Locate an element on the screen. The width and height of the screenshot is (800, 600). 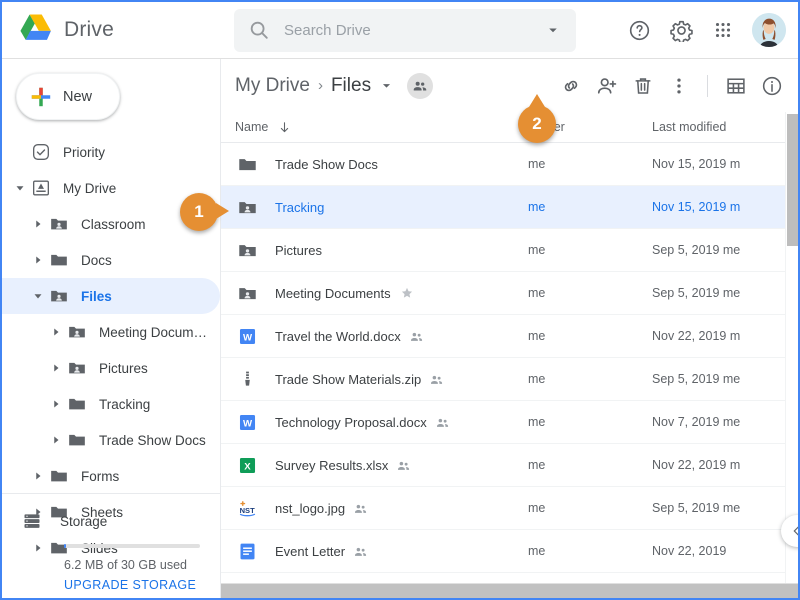
sidebar-item-label: Priority is located at coordinates (84, 152).